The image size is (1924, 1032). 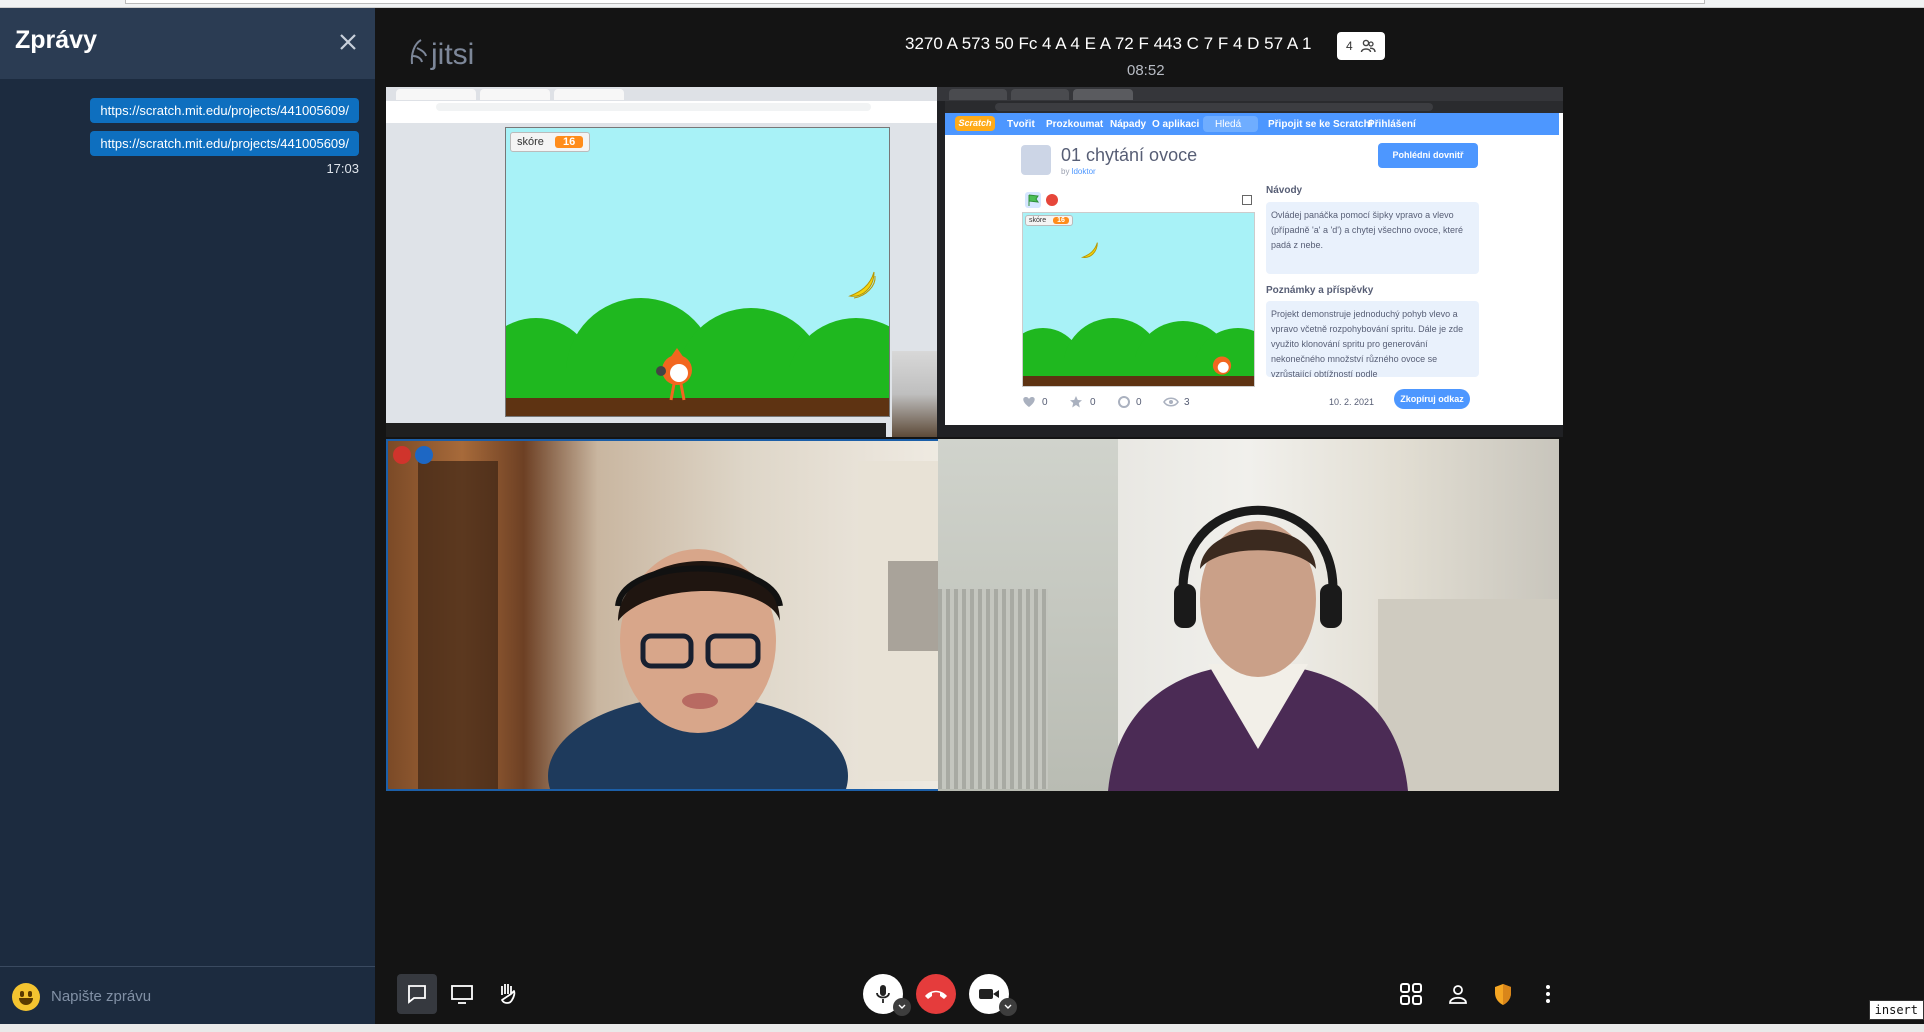 I want to click on microphone-button, so click(x=887, y=995).